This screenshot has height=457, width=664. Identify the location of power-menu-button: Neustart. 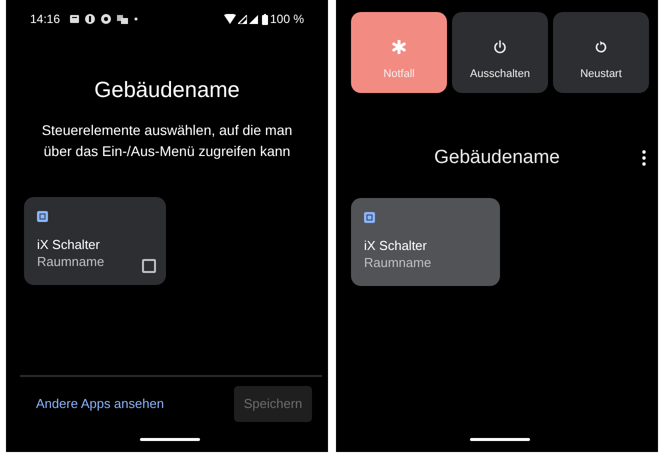
(601, 52).